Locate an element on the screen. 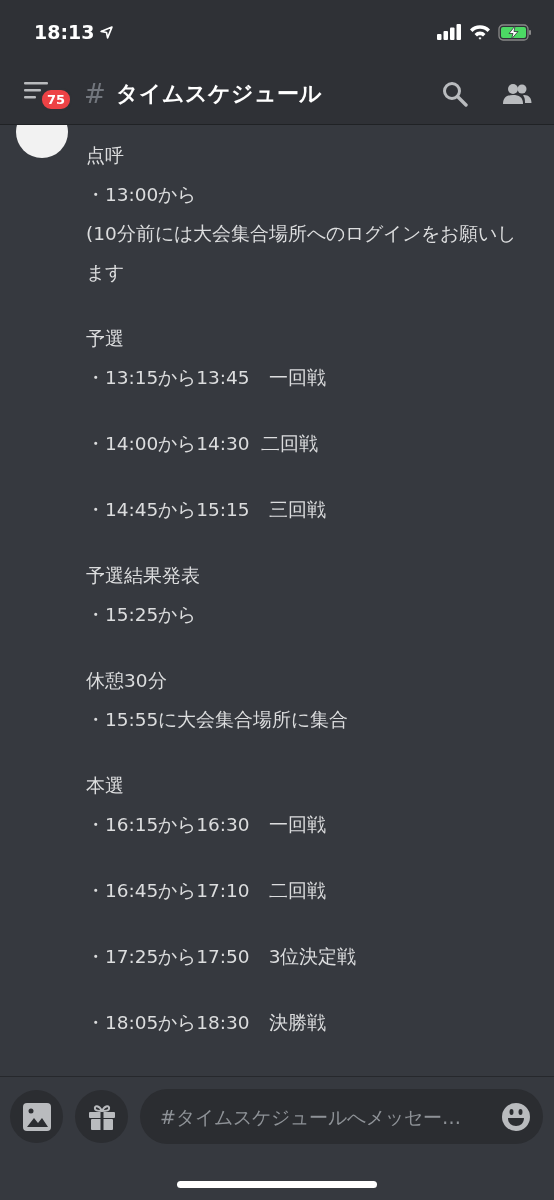 The image size is (554, 1200). message-line: ・14:45から15:15 三回戦 is located at coordinates (206, 510).